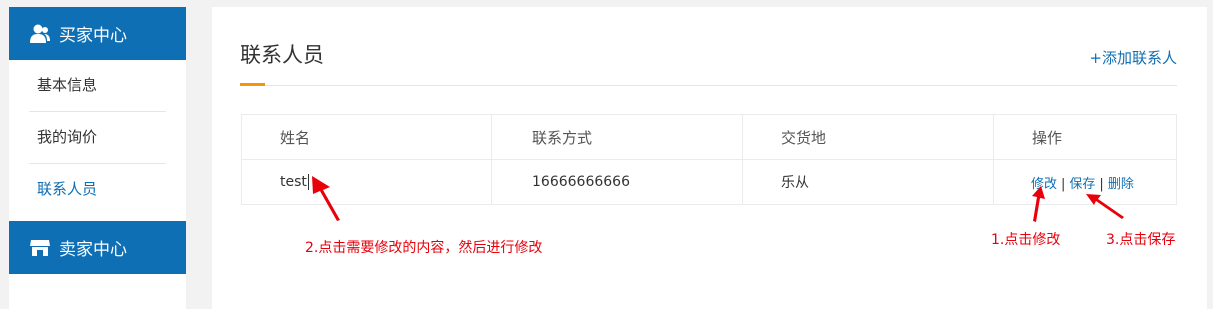  What do you see at coordinates (1141, 240) in the screenshot?
I see `annotation-note-3: 3.点击保存` at bounding box center [1141, 240].